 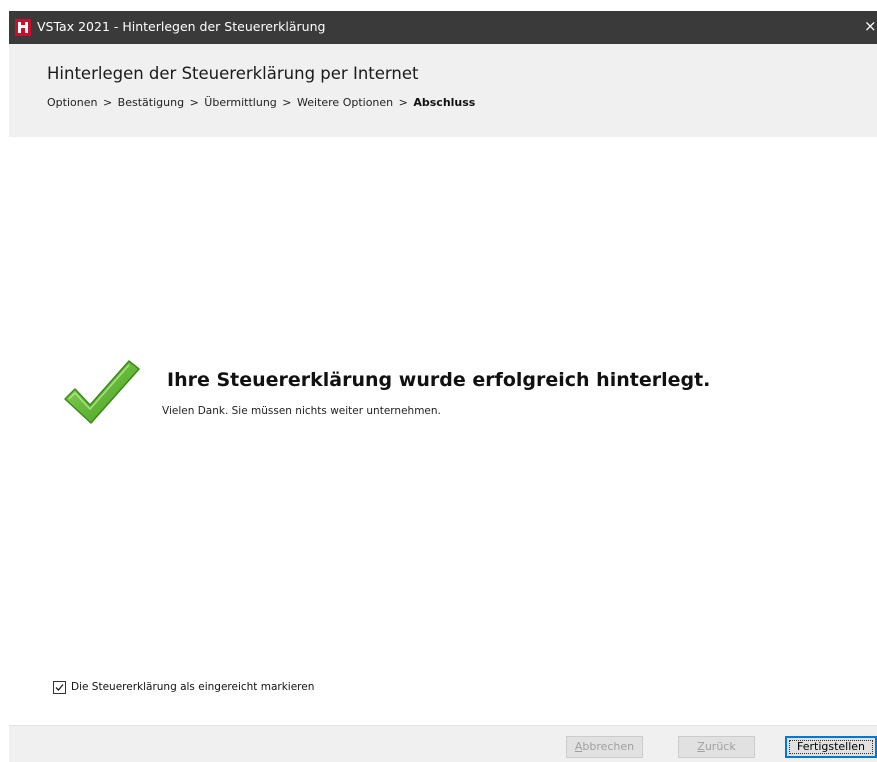 I want to click on checkbox-check-icon, so click(x=59, y=687).